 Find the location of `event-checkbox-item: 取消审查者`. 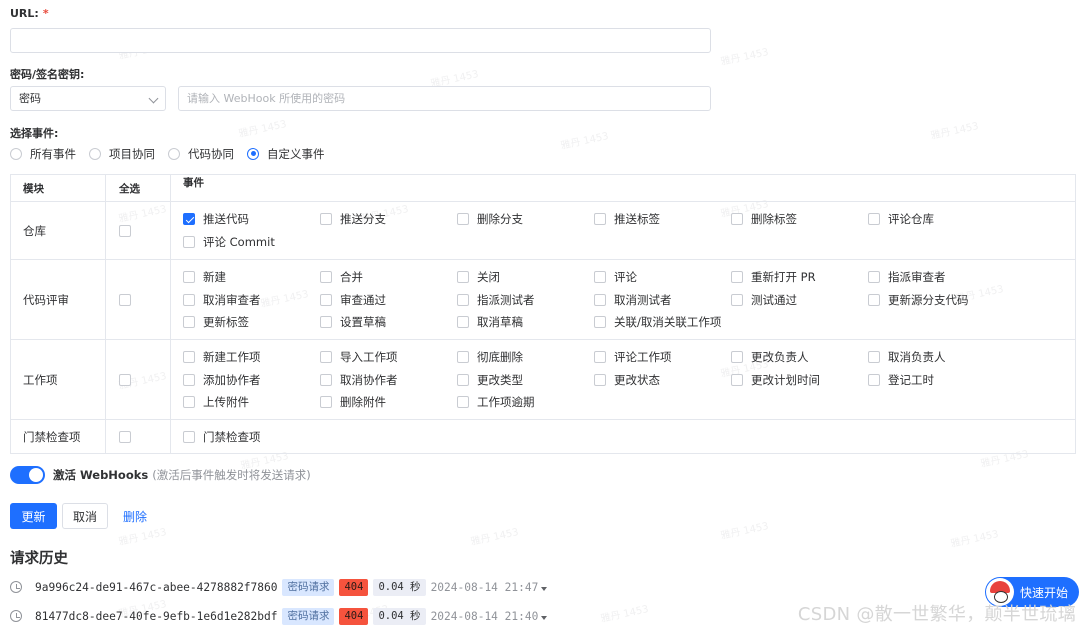

event-checkbox-item: 取消审查者 is located at coordinates (251, 300).